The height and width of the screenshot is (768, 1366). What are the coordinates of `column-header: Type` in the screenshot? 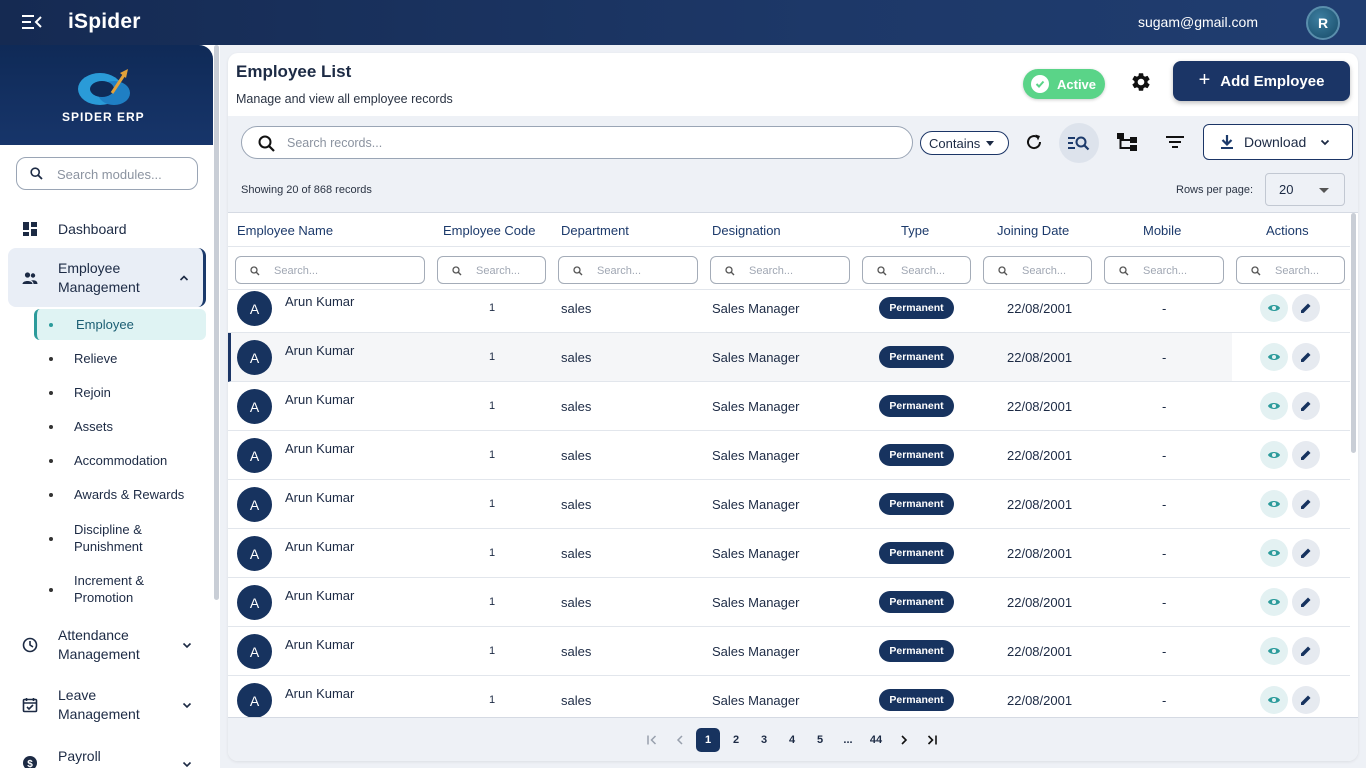 It's located at (915, 230).